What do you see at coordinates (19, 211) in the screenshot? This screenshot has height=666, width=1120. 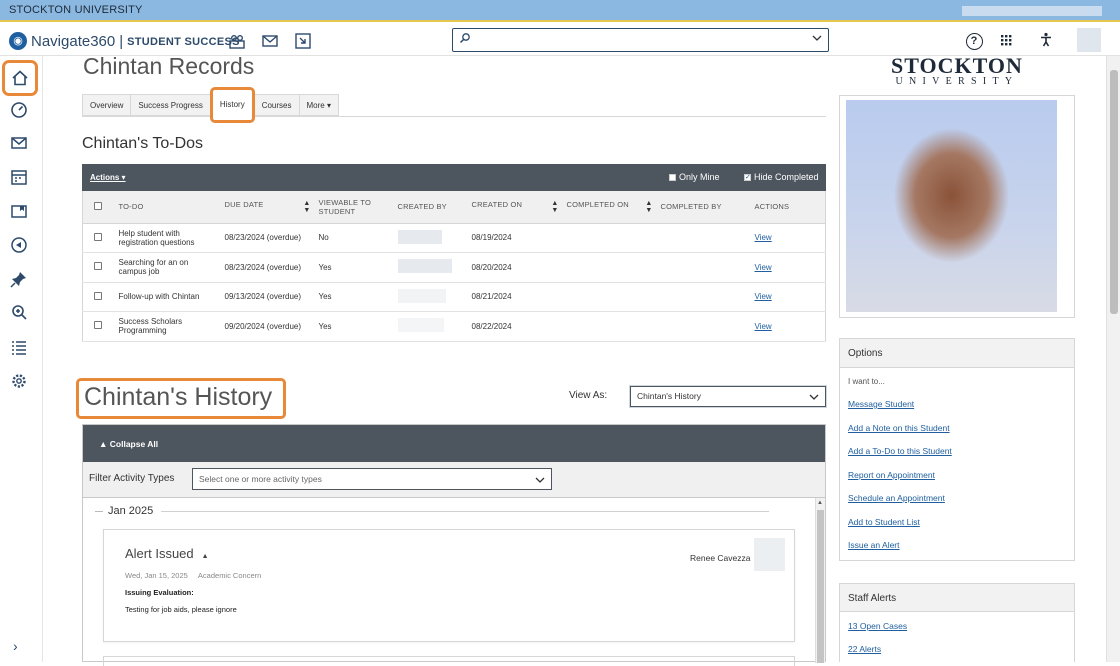 I see `folder-icon` at bounding box center [19, 211].